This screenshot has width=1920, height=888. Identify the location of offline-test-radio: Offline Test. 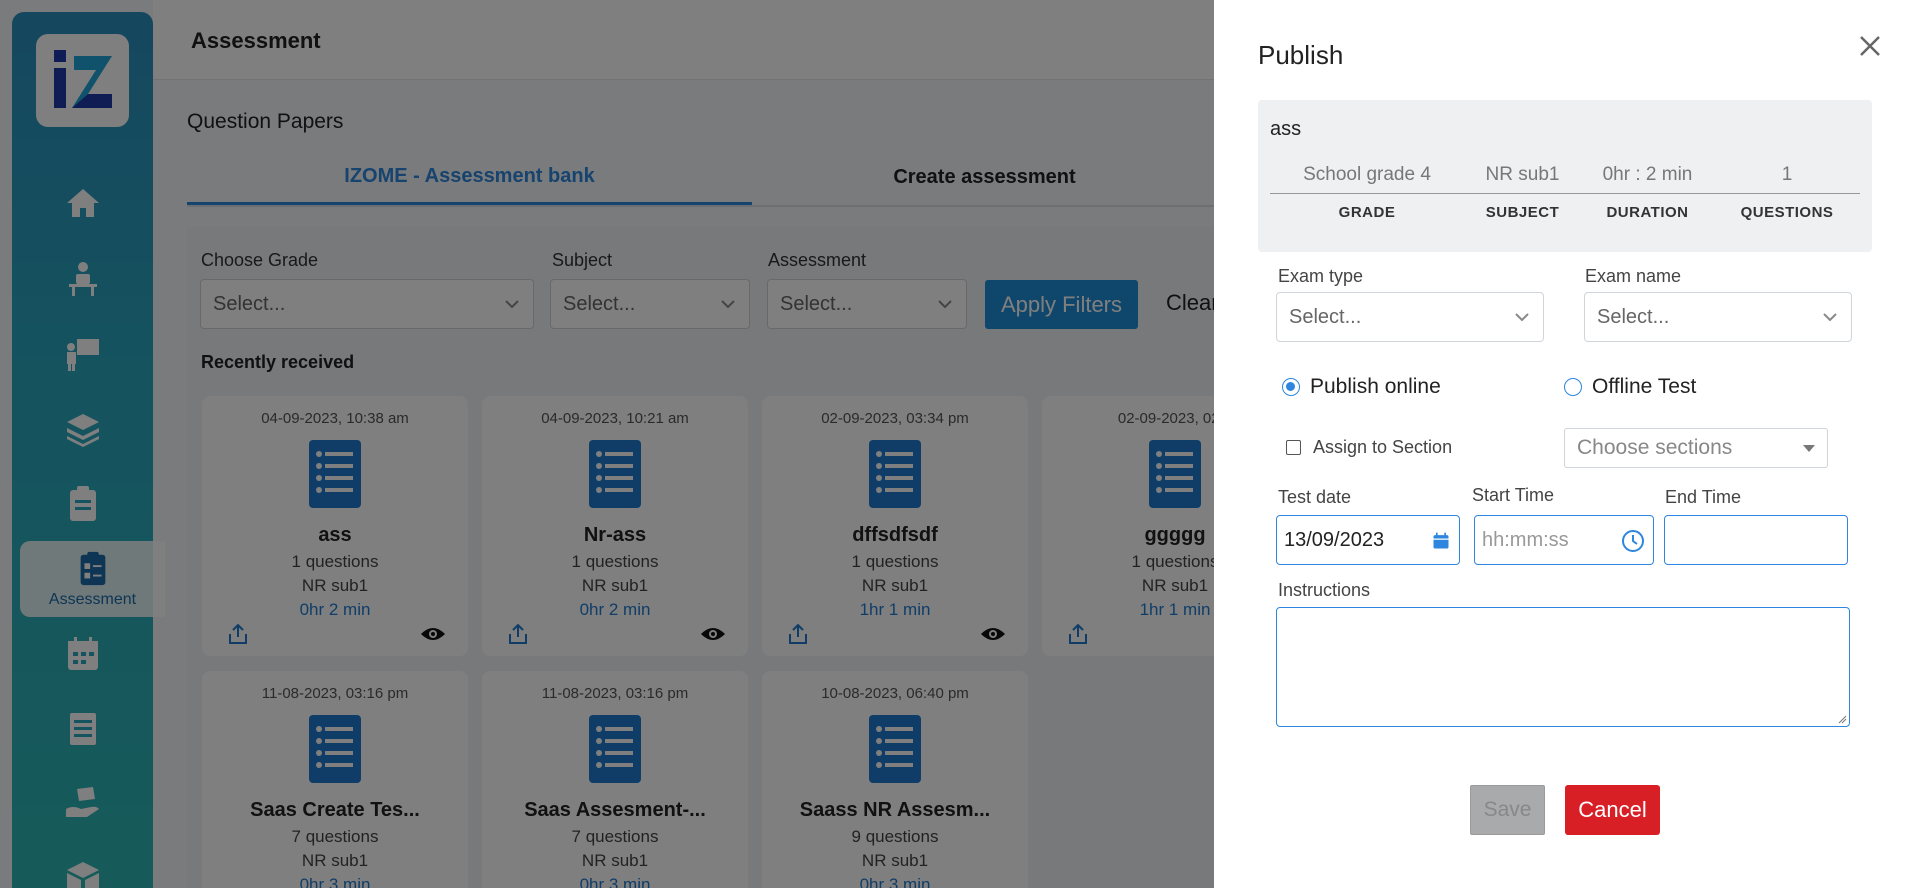
(1630, 387).